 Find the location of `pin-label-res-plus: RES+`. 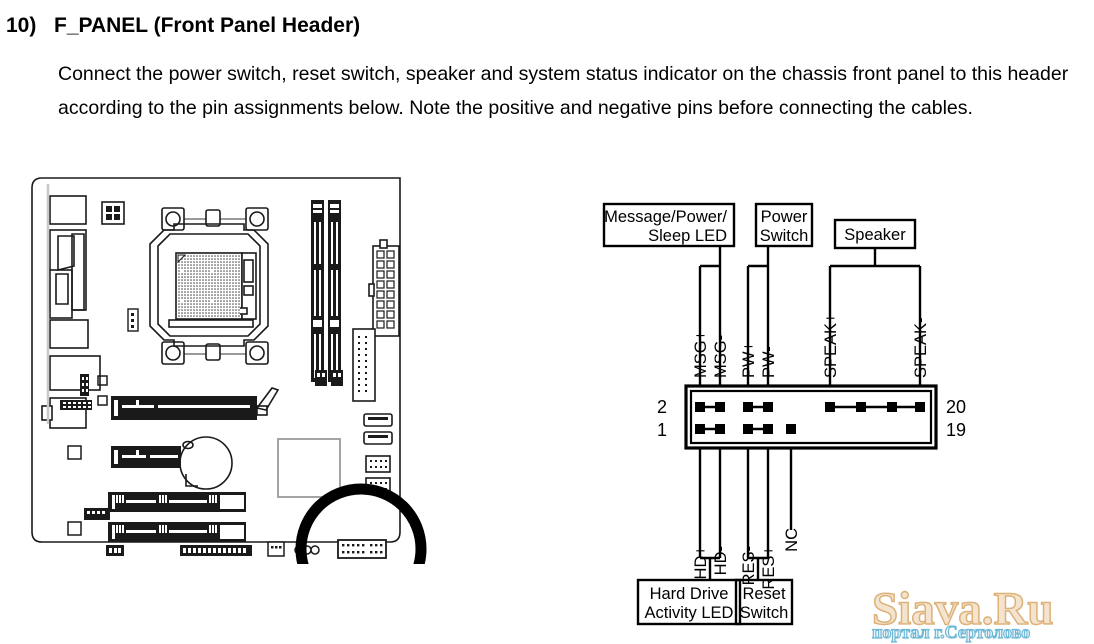

pin-label-res-plus: RES+ is located at coordinates (769, 568).